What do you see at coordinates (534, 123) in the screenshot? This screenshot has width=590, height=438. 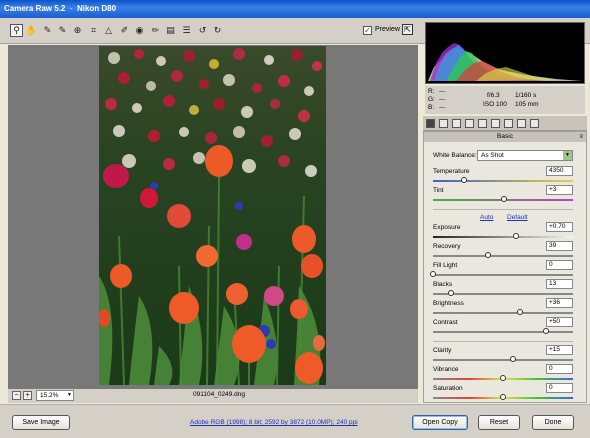 I see `tab-snapshots-icon` at bounding box center [534, 123].